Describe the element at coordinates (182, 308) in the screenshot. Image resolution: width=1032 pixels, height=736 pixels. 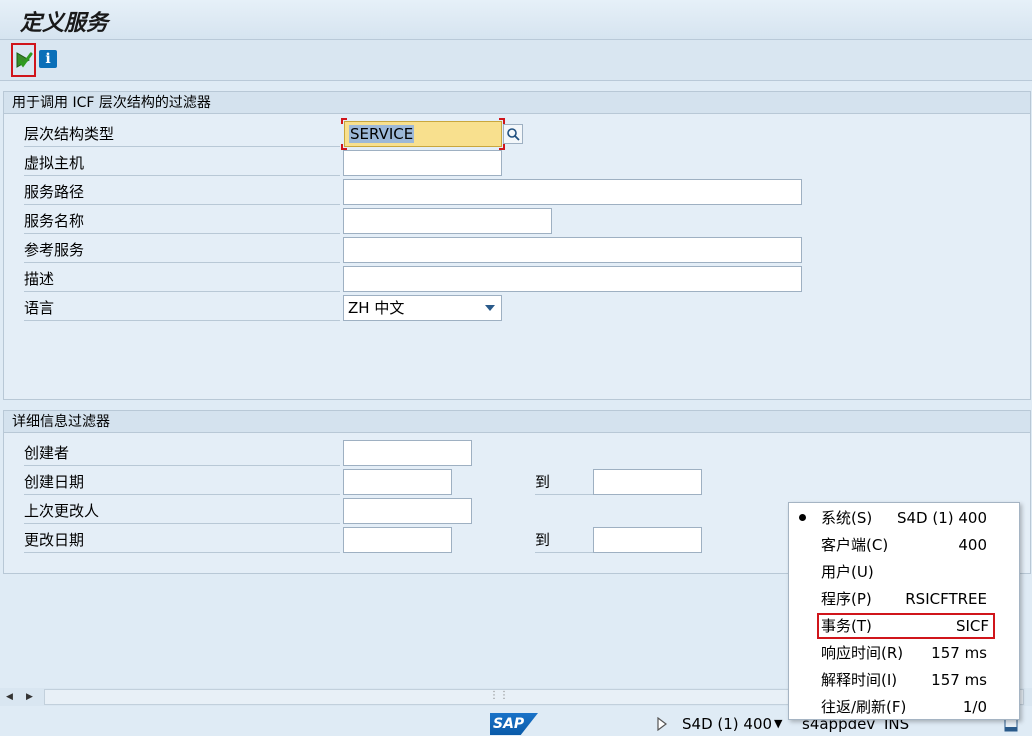
I see `language-label: 语言` at that location.